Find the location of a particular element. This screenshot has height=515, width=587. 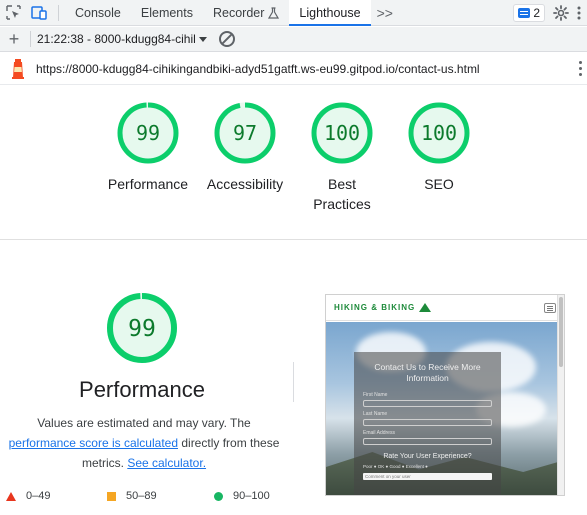

report-select-value: 21:22:38 - 8000-kdugg84-cihik is located at coordinates (116, 39).